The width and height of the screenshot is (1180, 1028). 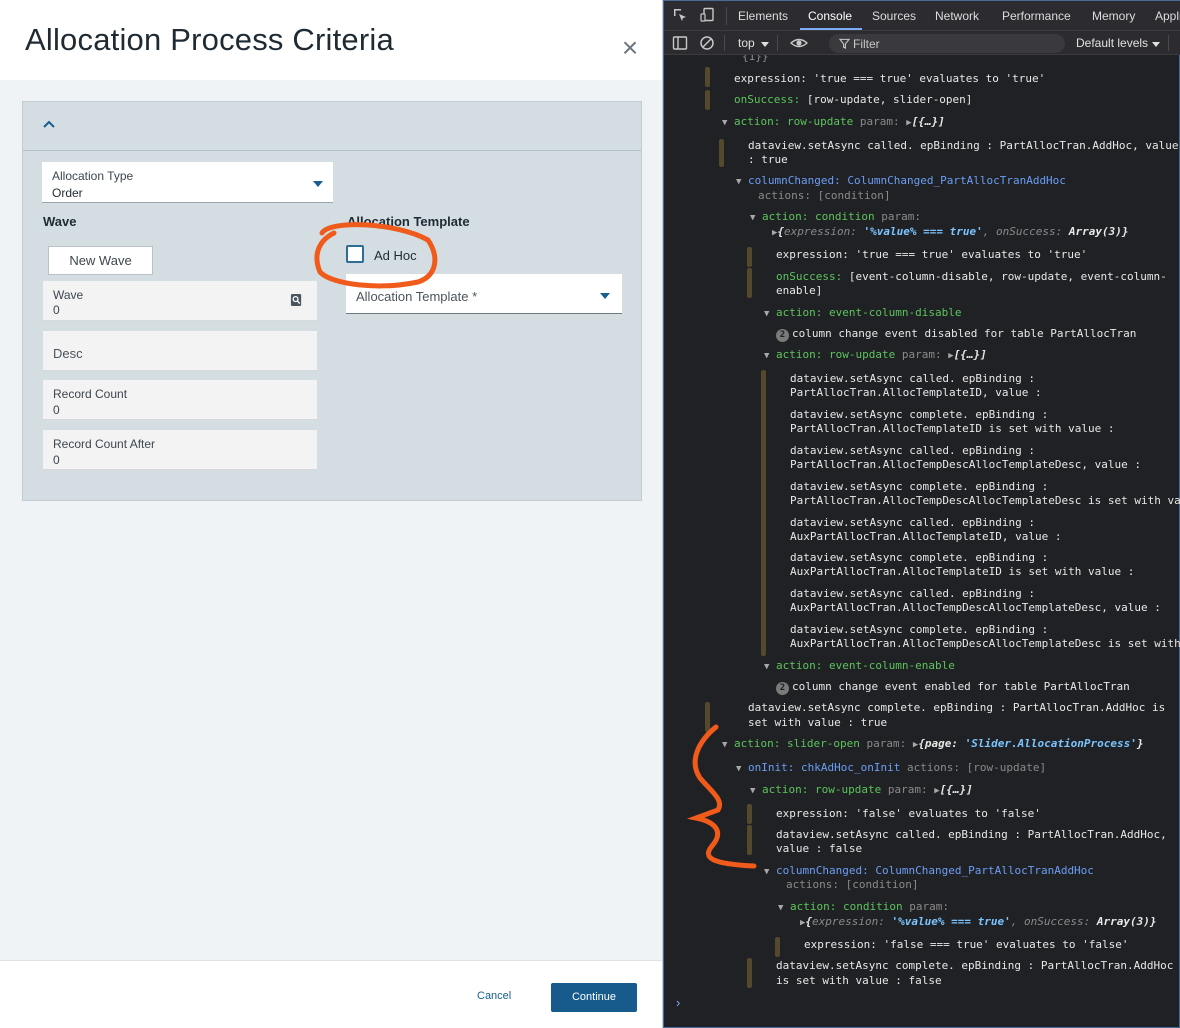 I want to click on log-key: action: condition, so click(x=818, y=216).